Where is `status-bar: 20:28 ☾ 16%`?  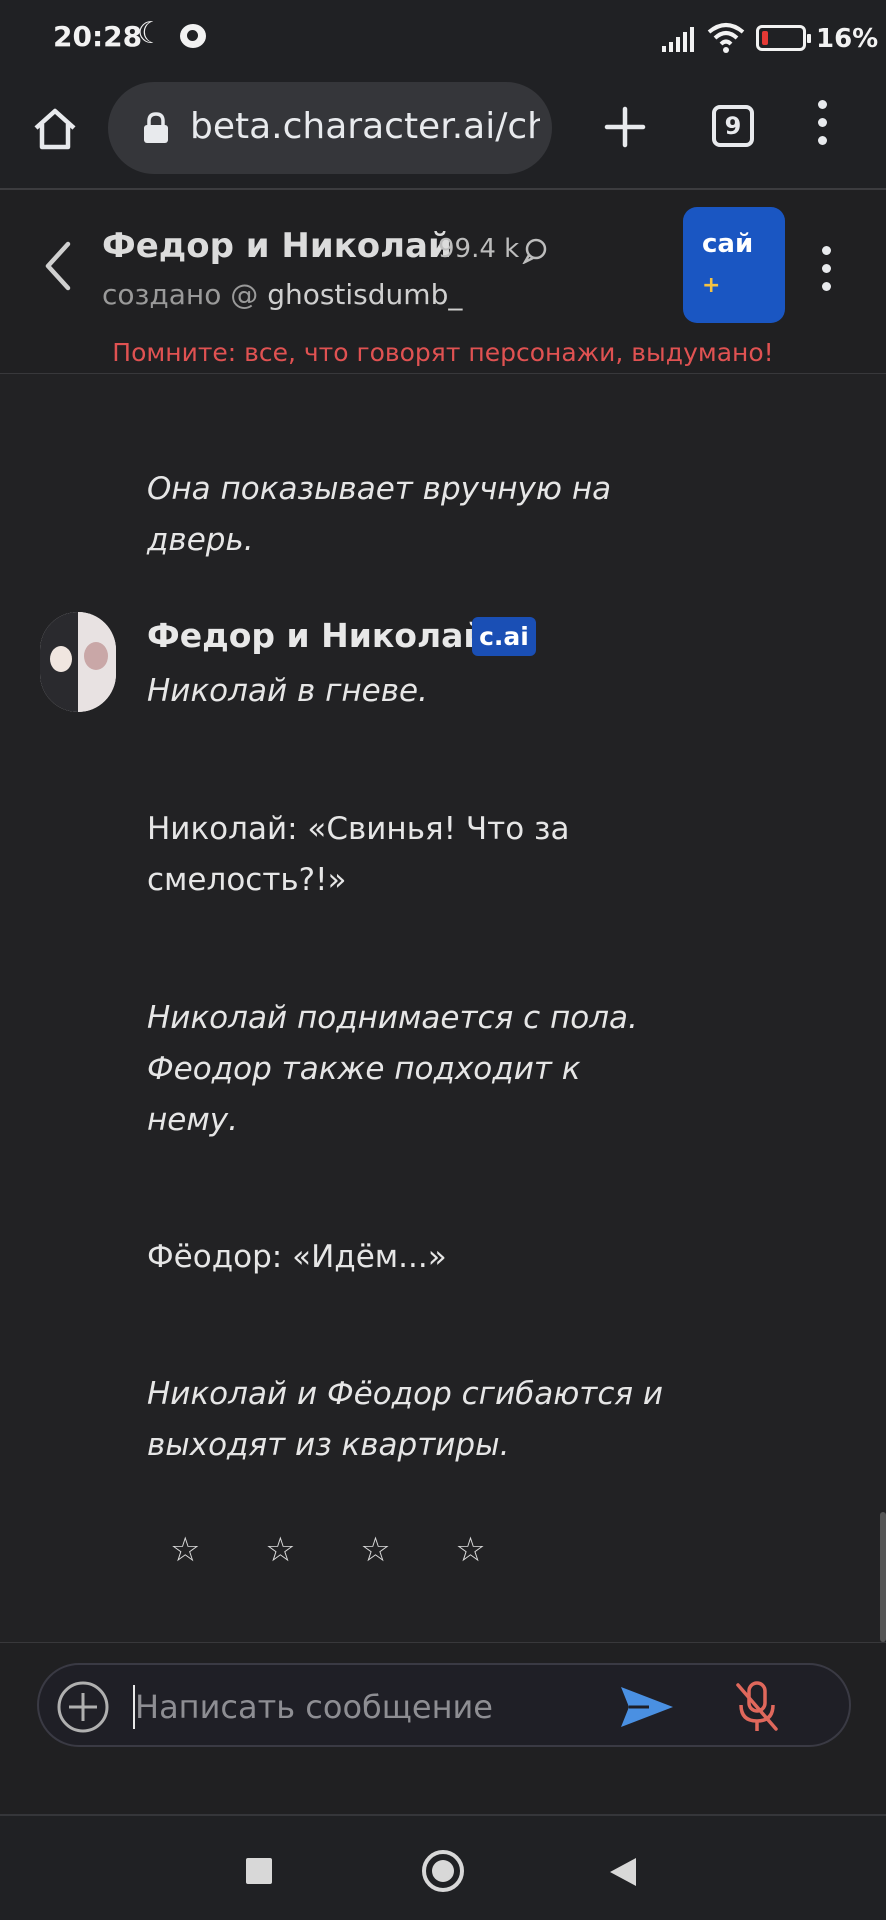
status-bar: 20:28 ☾ 16% is located at coordinates (443, 39).